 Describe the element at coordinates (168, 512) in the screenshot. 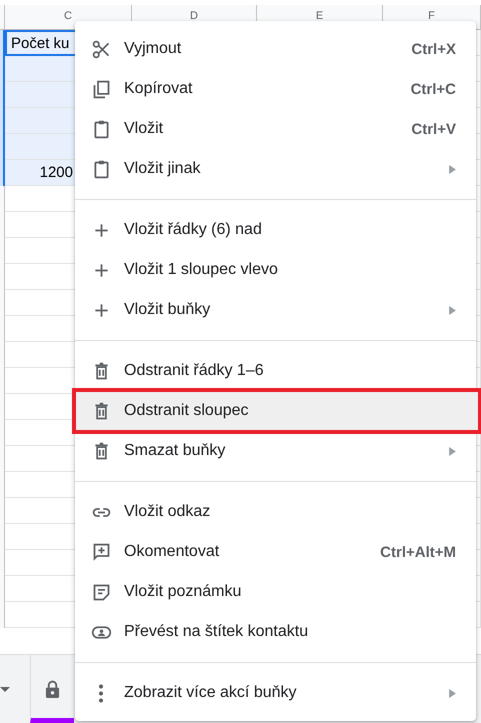

I see `menu-item-label: Vložit odkaz` at that location.